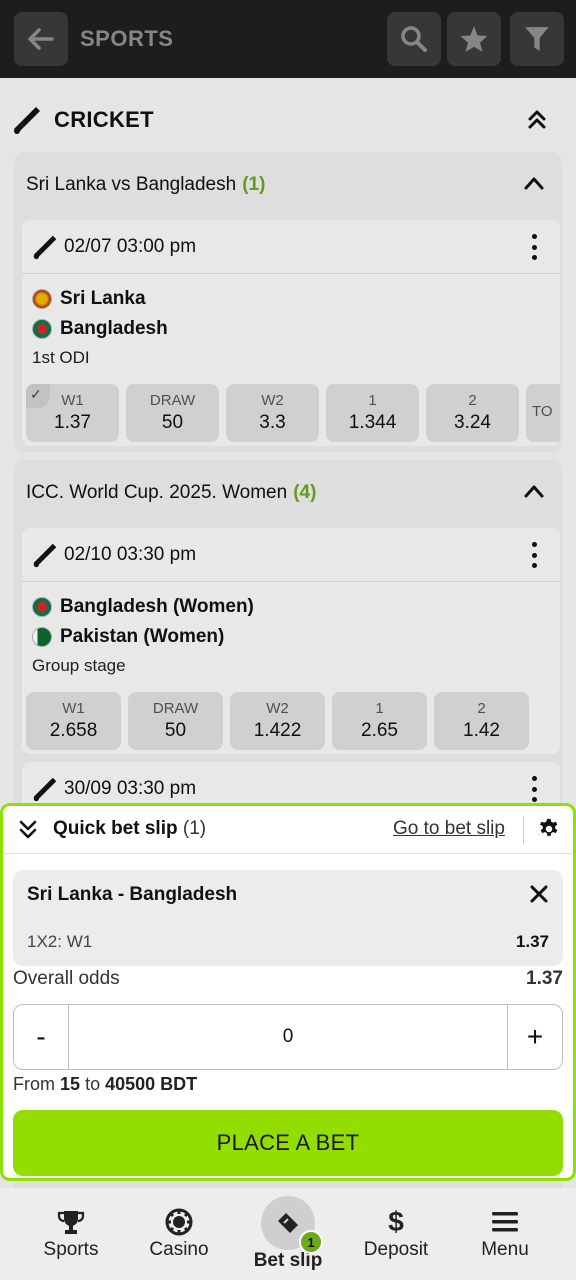  What do you see at coordinates (372, 413) in the screenshot?
I see `odd-button-1: 1 1.344` at bounding box center [372, 413].